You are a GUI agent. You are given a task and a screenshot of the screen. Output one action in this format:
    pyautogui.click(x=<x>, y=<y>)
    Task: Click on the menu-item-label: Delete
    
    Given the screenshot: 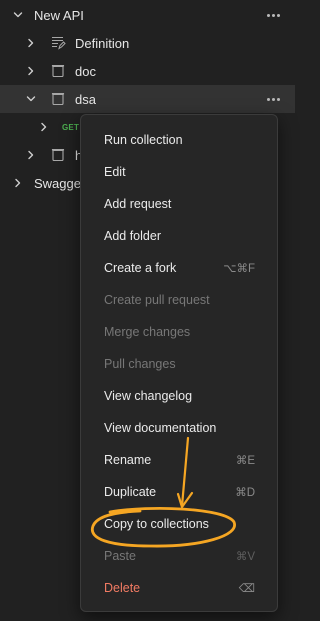 What is the action you would take?
    pyautogui.click(x=122, y=588)
    